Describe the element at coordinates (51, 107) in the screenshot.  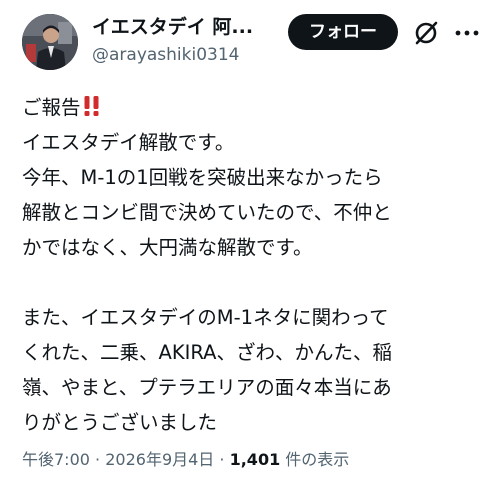
I see `tweet-line-1-text: ご報告` at that location.